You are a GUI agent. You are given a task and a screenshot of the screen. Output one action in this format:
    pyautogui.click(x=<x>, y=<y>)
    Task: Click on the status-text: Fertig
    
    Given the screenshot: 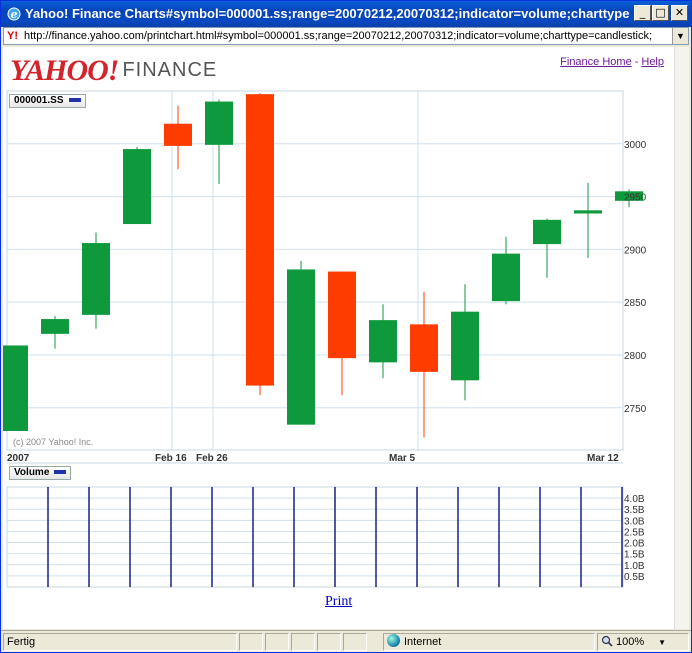 What is the action you would take?
    pyautogui.click(x=120, y=642)
    